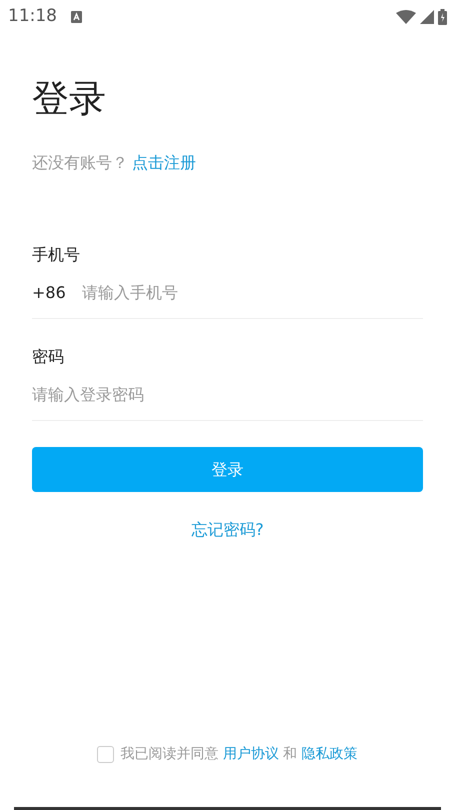 Image resolution: width=455 pixels, height=810 pixels. What do you see at coordinates (227, 394) in the screenshot?
I see `password-input-field: 请输入登录密码` at bounding box center [227, 394].